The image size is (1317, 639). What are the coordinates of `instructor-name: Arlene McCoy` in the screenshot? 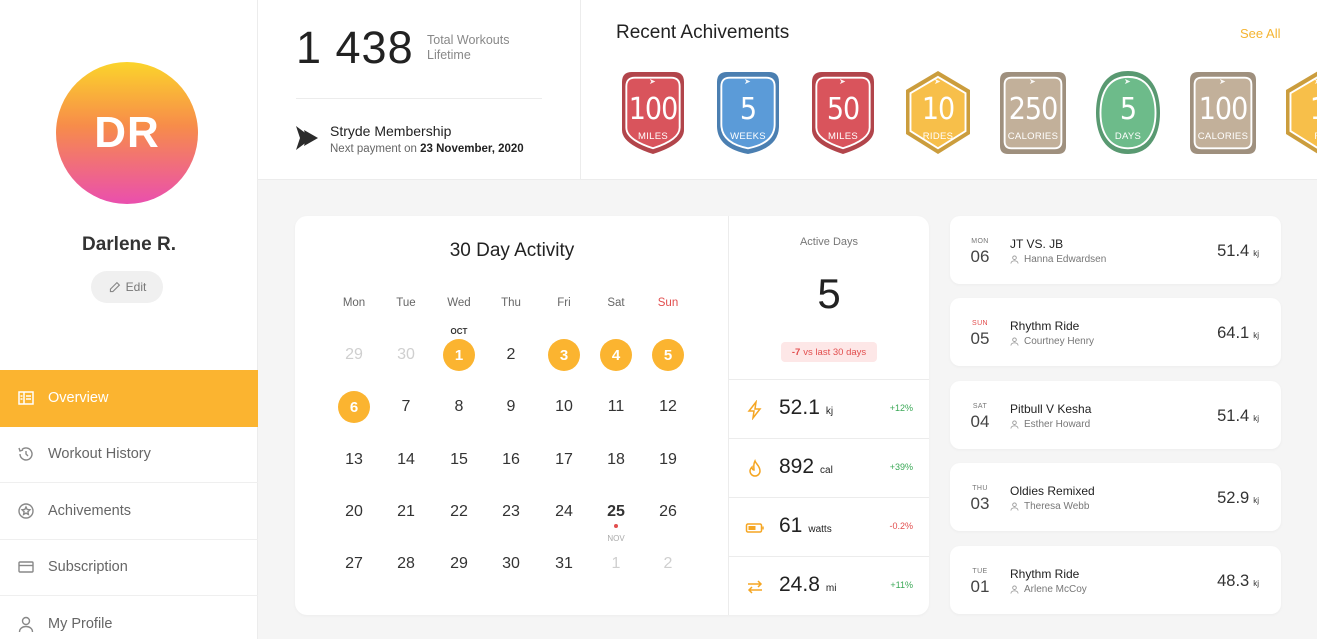 It's located at (1055, 589).